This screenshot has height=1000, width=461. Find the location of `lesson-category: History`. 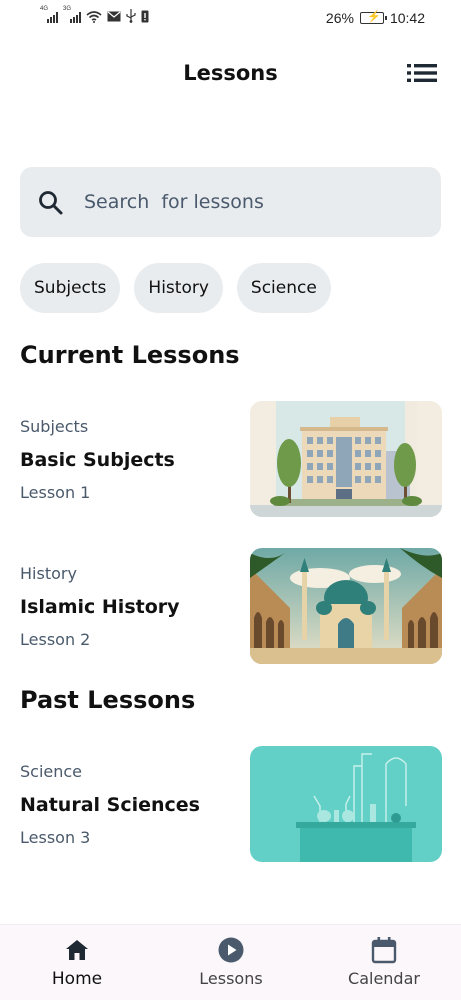

lesson-category: History is located at coordinates (48, 573).